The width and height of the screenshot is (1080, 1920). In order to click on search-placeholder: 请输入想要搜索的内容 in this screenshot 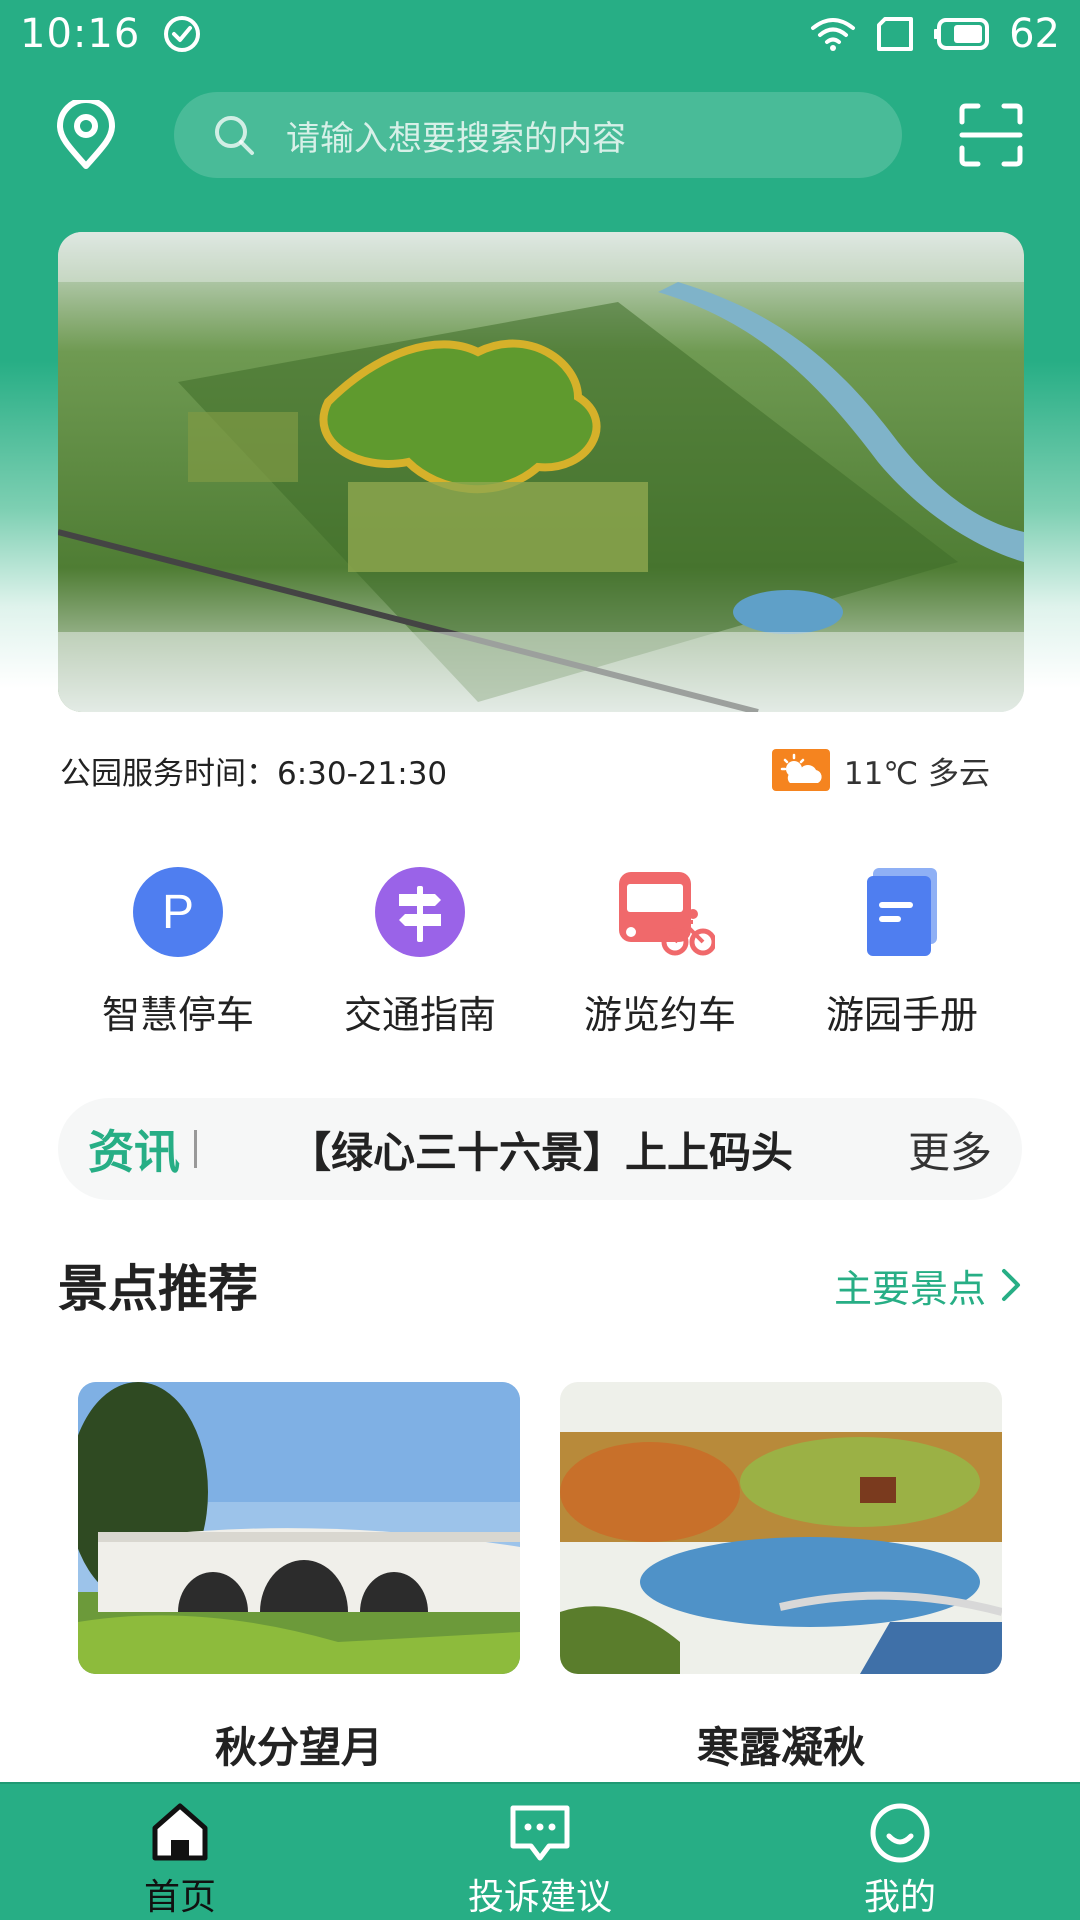, I will do `click(456, 138)`.